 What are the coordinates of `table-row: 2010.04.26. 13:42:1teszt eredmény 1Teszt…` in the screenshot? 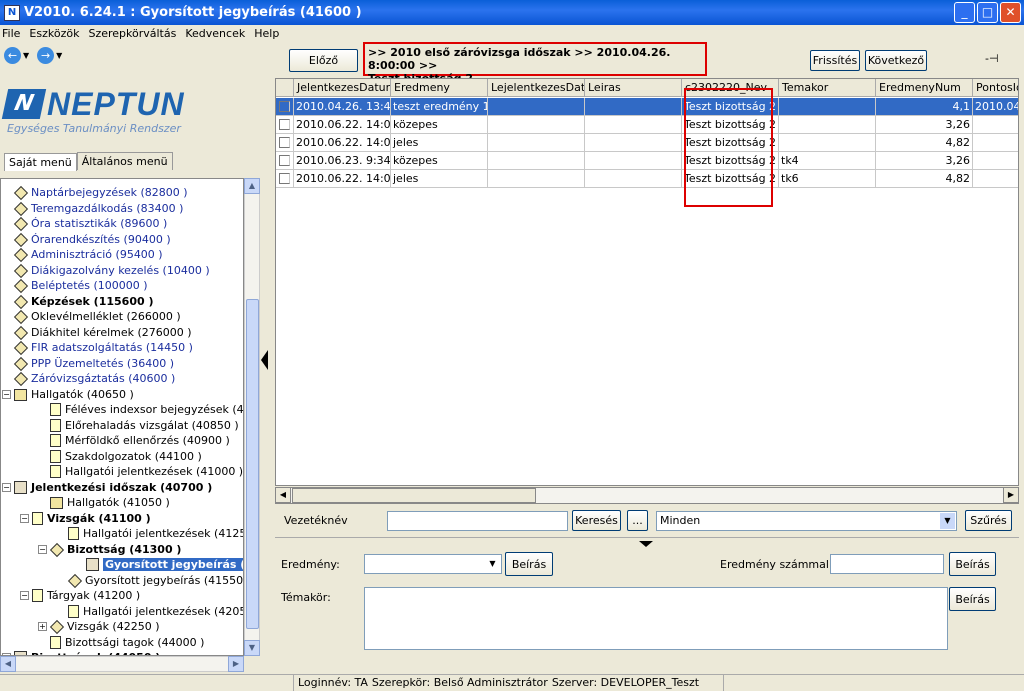 It's located at (647, 107).